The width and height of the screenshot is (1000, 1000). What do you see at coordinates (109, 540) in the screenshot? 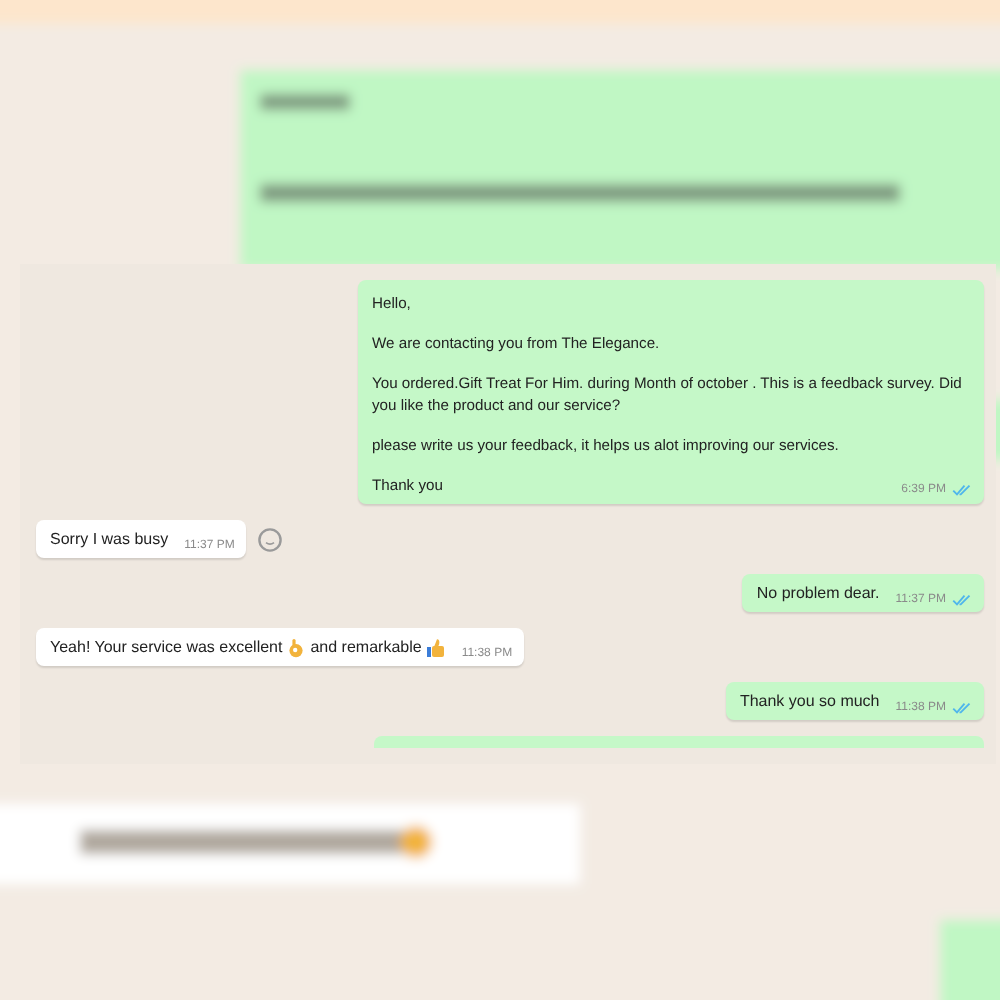
I see `message-text: Sorry I was busy` at bounding box center [109, 540].